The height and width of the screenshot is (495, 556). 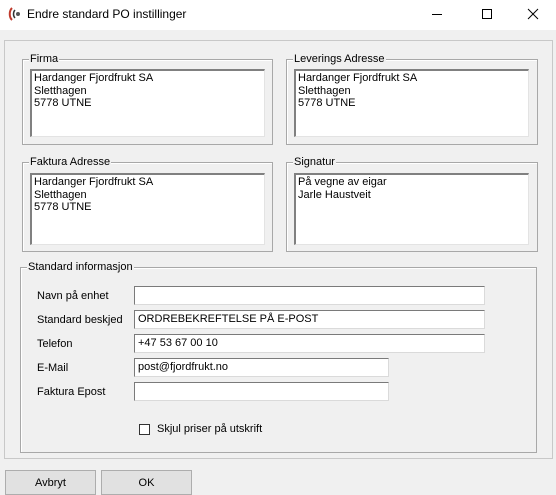 What do you see at coordinates (314, 162) in the screenshot?
I see `signatur-label: Signatur` at bounding box center [314, 162].